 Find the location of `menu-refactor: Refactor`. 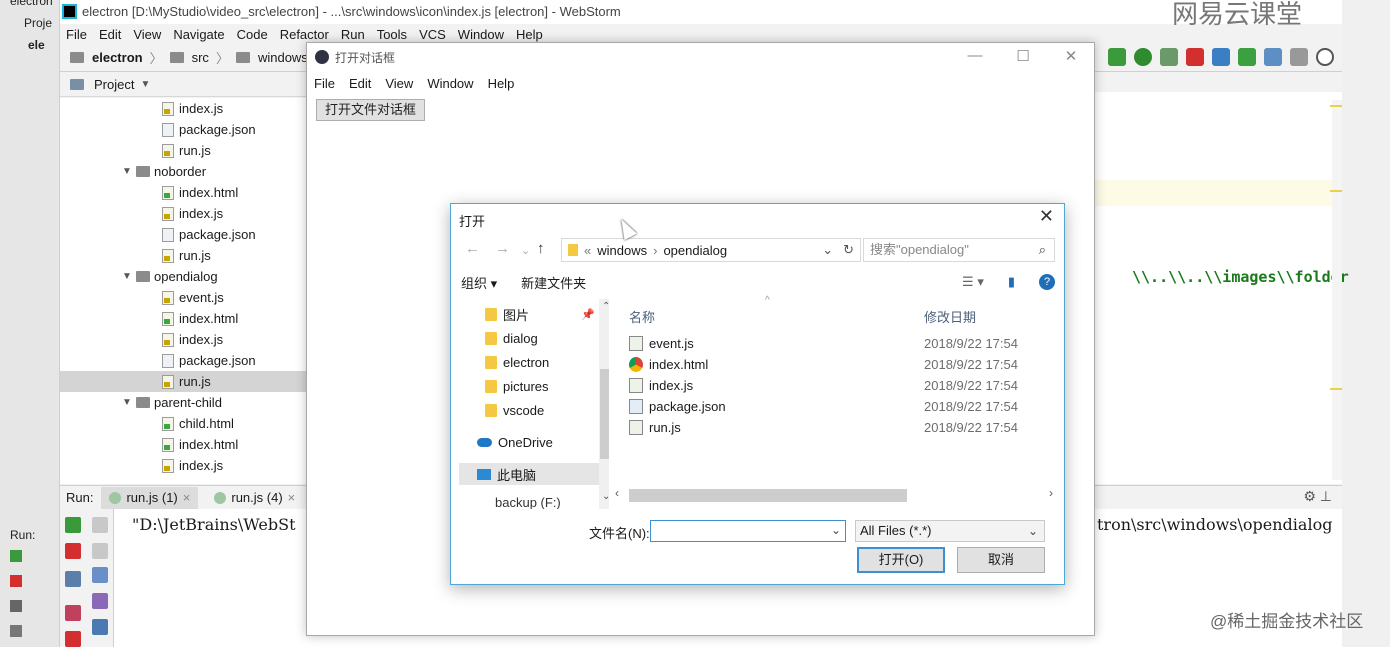

menu-refactor: Refactor is located at coordinates (304, 34).